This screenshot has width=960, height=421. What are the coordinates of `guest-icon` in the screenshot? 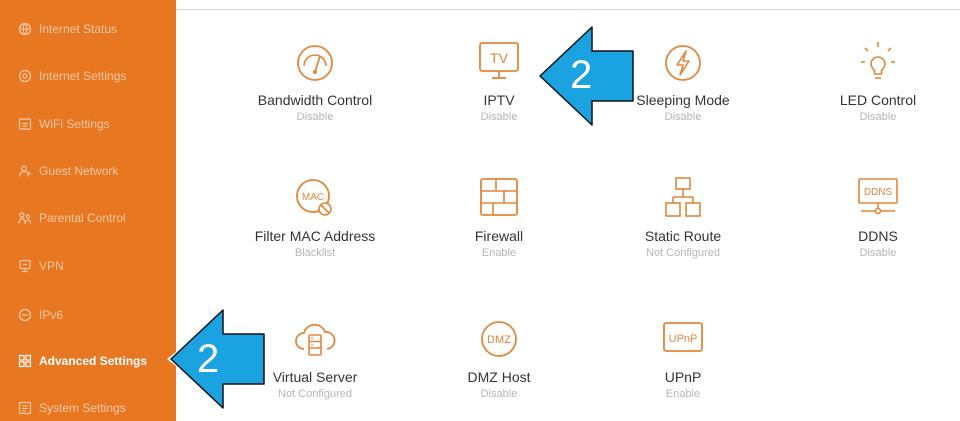 It's located at (25, 171).